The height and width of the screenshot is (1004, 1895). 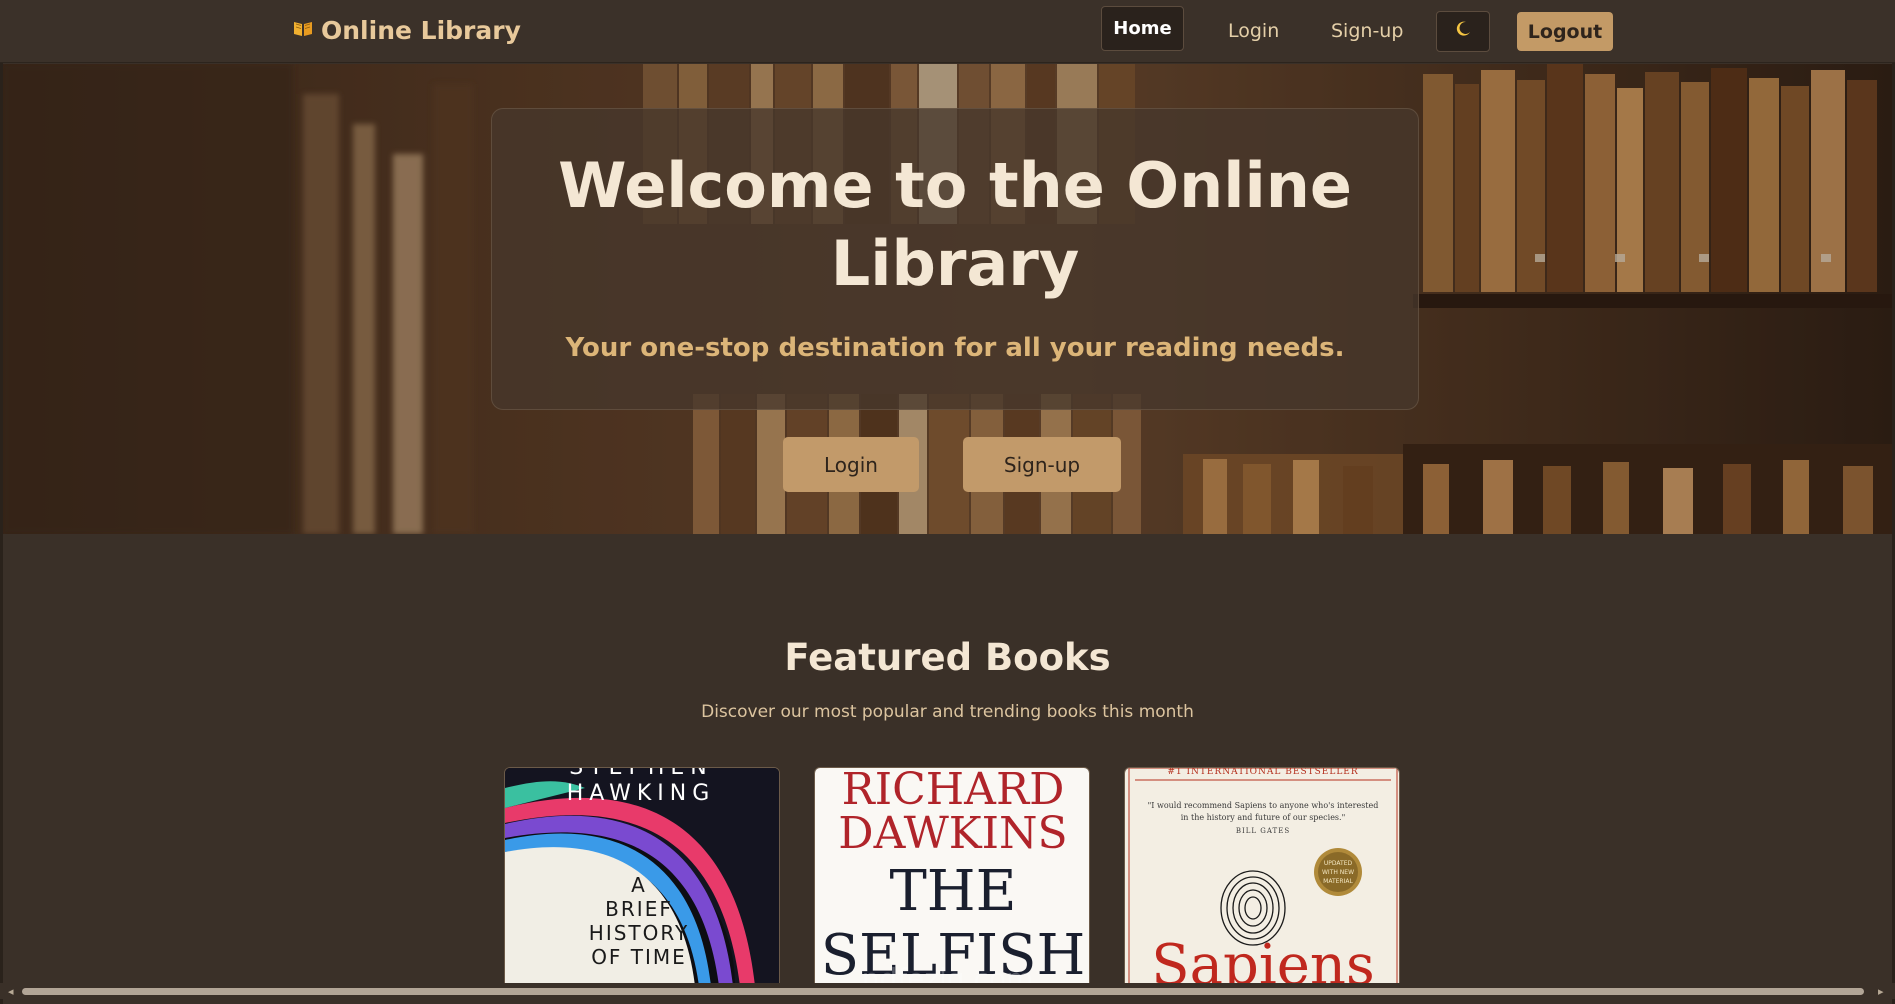 I want to click on book3-badge-line3: MATERIAL, so click(x=1338, y=881).